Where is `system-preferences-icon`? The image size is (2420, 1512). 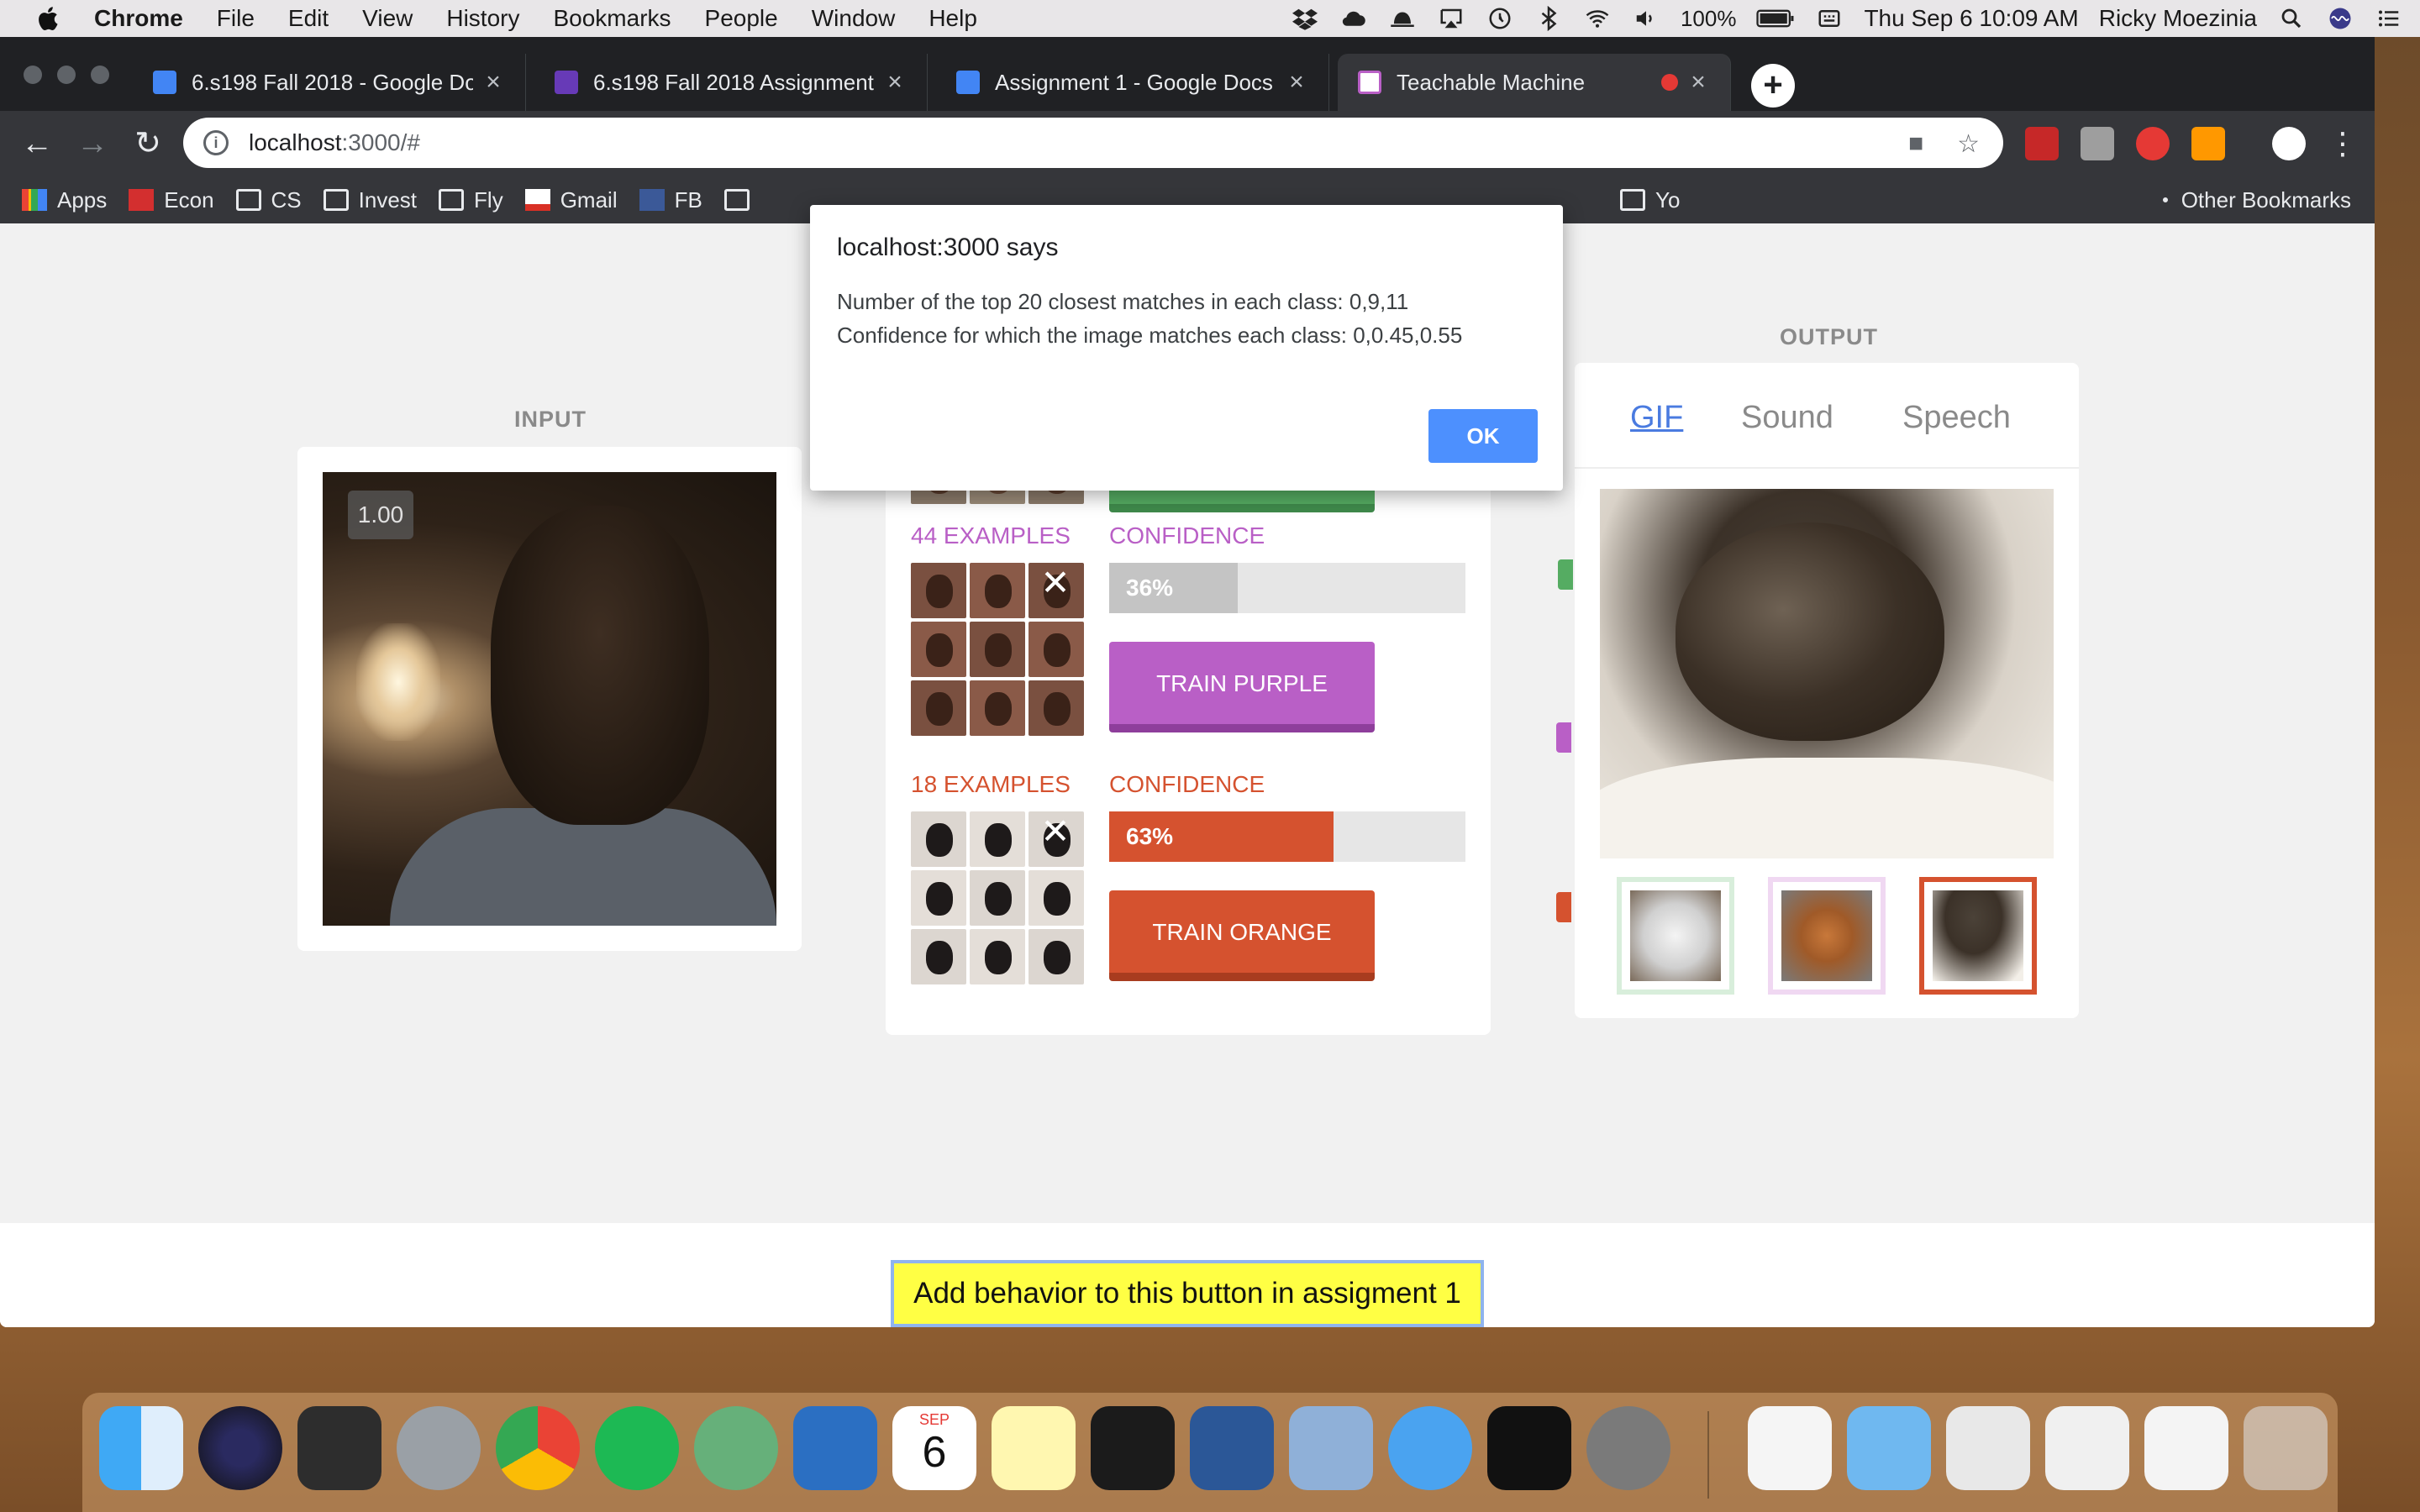
system-preferences-icon is located at coordinates (1628, 1448).